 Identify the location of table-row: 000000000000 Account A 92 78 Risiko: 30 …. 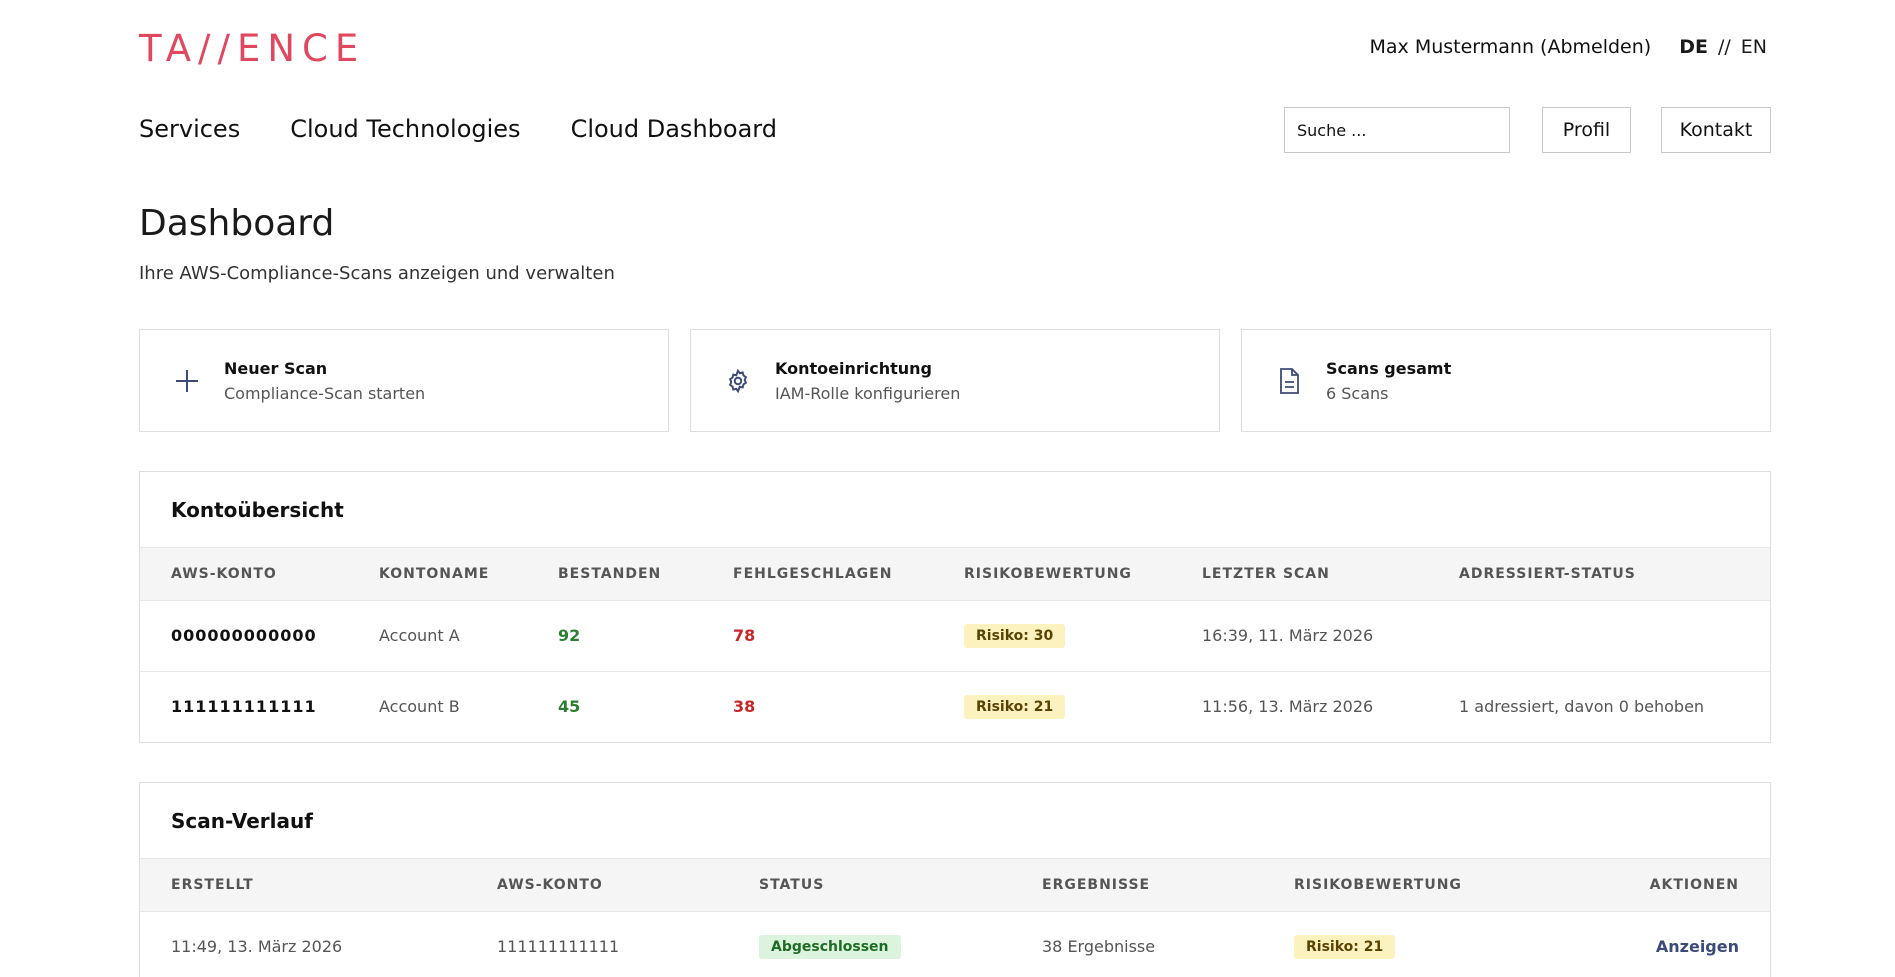
(955, 635).